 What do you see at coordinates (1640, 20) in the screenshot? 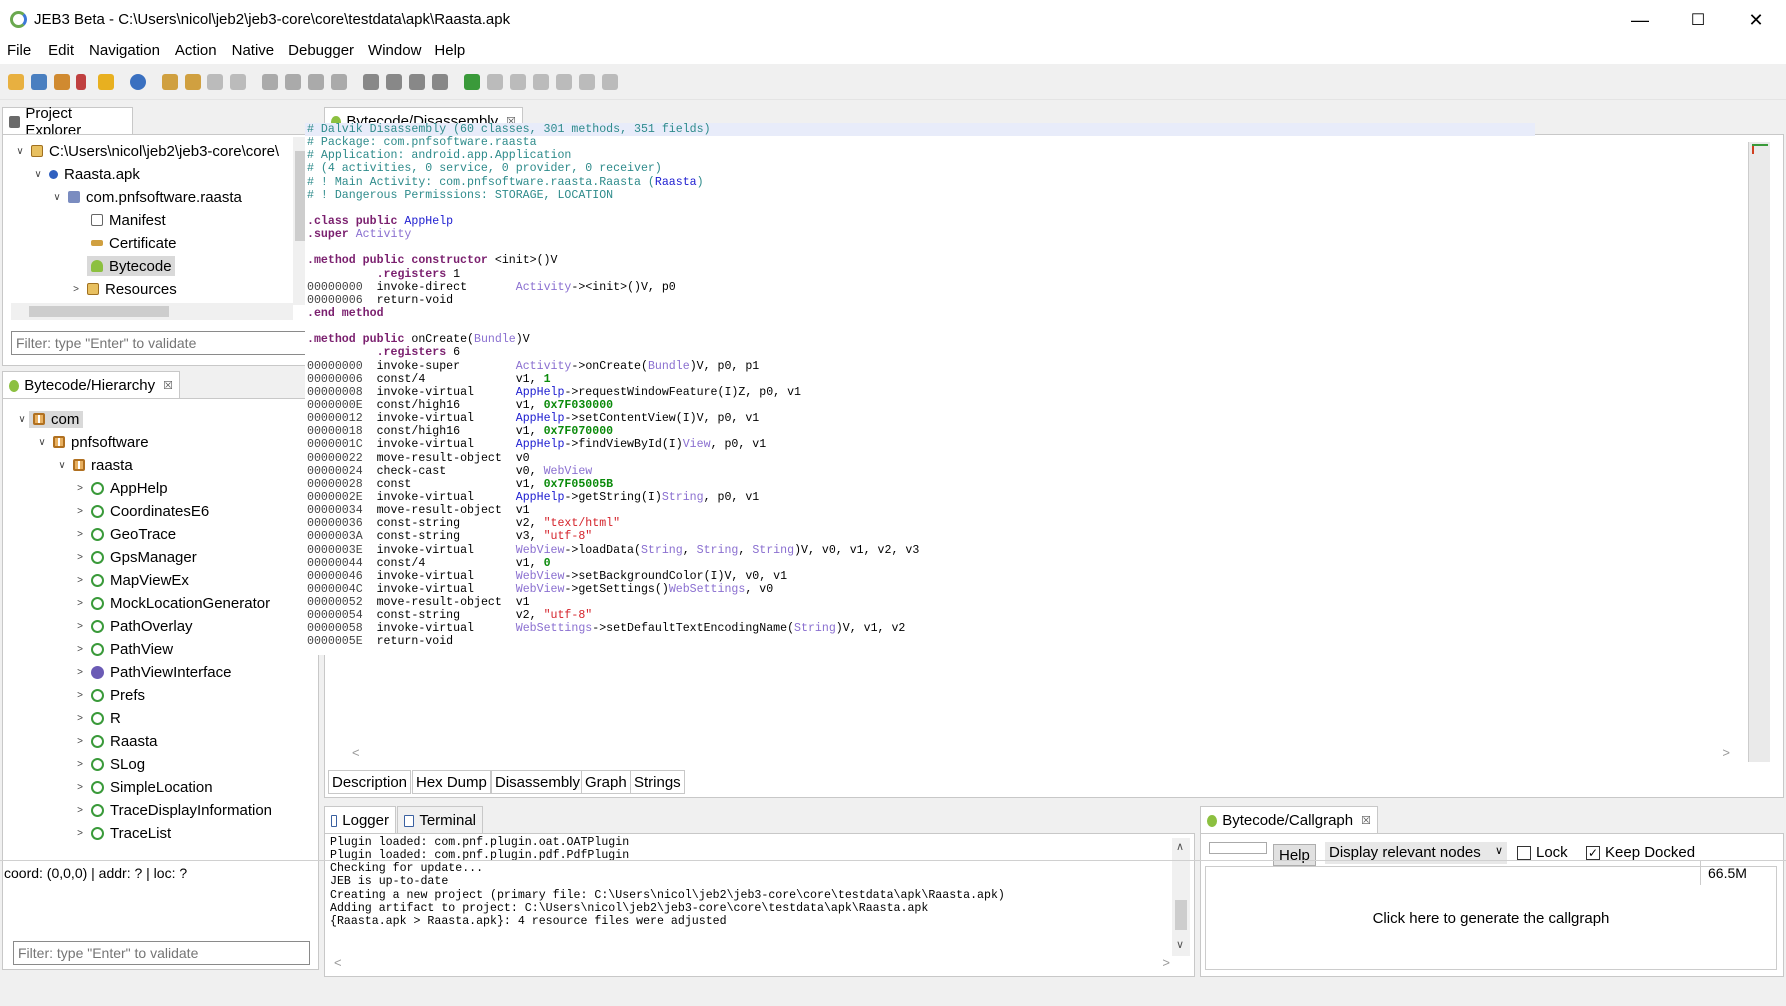
I see `minimize-button: —` at bounding box center [1640, 20].